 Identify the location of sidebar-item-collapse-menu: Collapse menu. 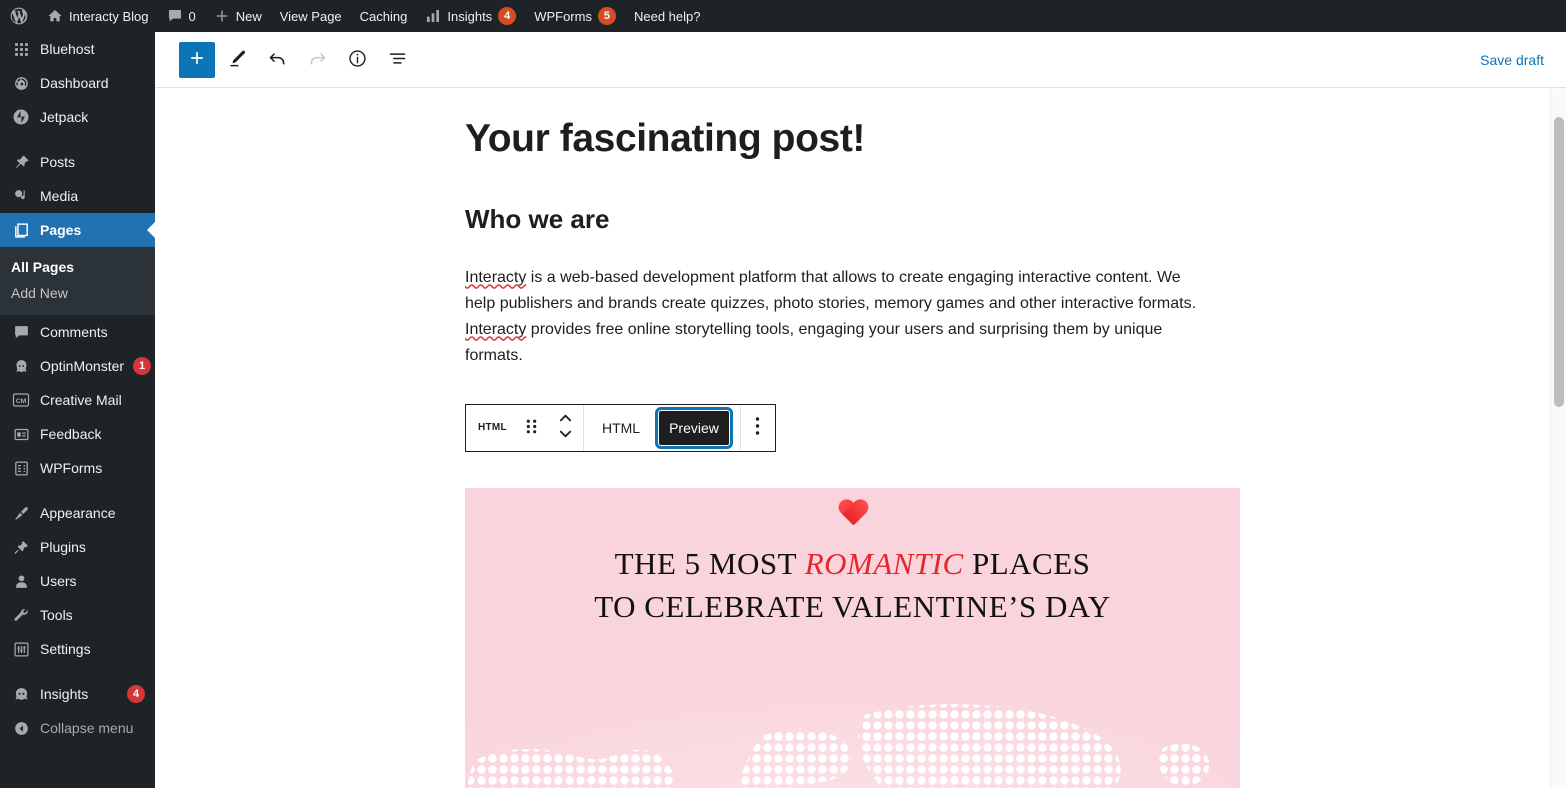
(77, 728).